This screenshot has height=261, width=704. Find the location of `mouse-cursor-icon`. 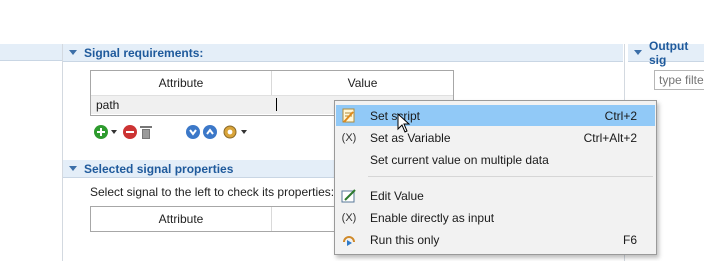

mouse-cursor-icon is located at coordinates (404, 123).